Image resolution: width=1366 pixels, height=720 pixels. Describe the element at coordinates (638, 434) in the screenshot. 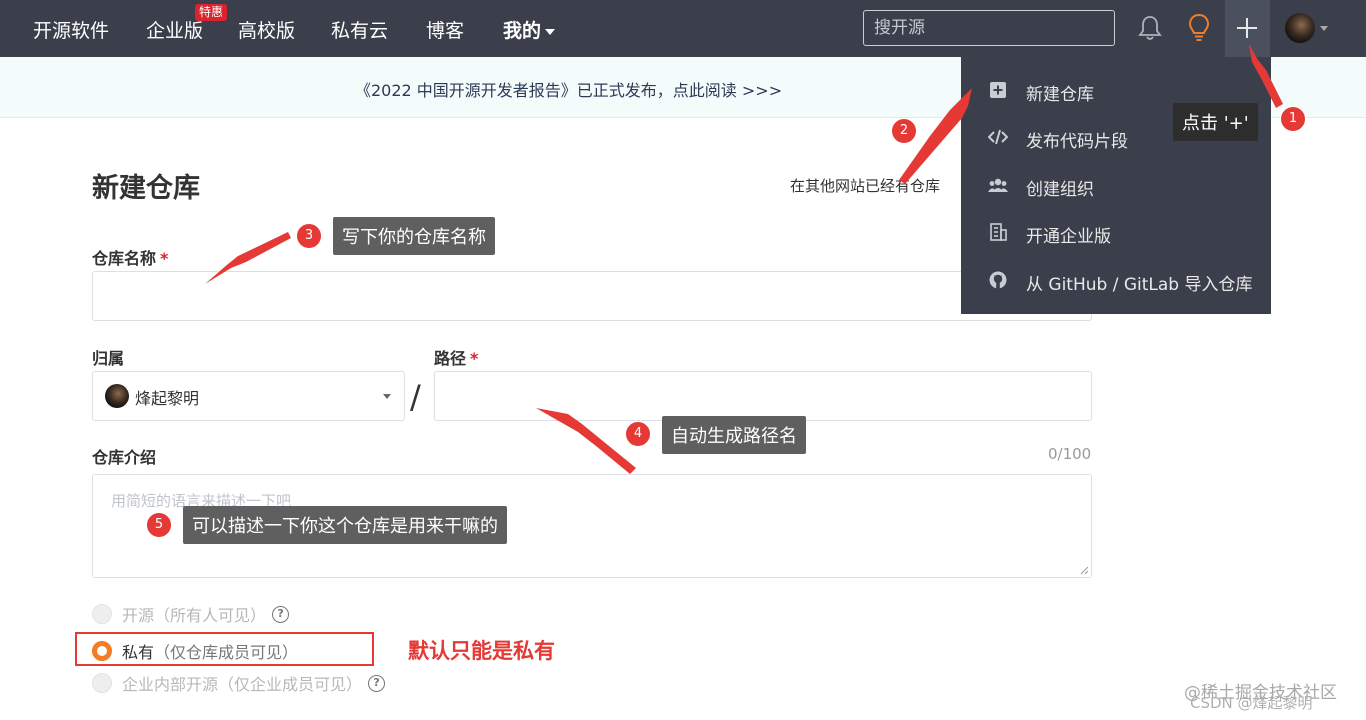

I see `step-badge-4: 4` at that location.